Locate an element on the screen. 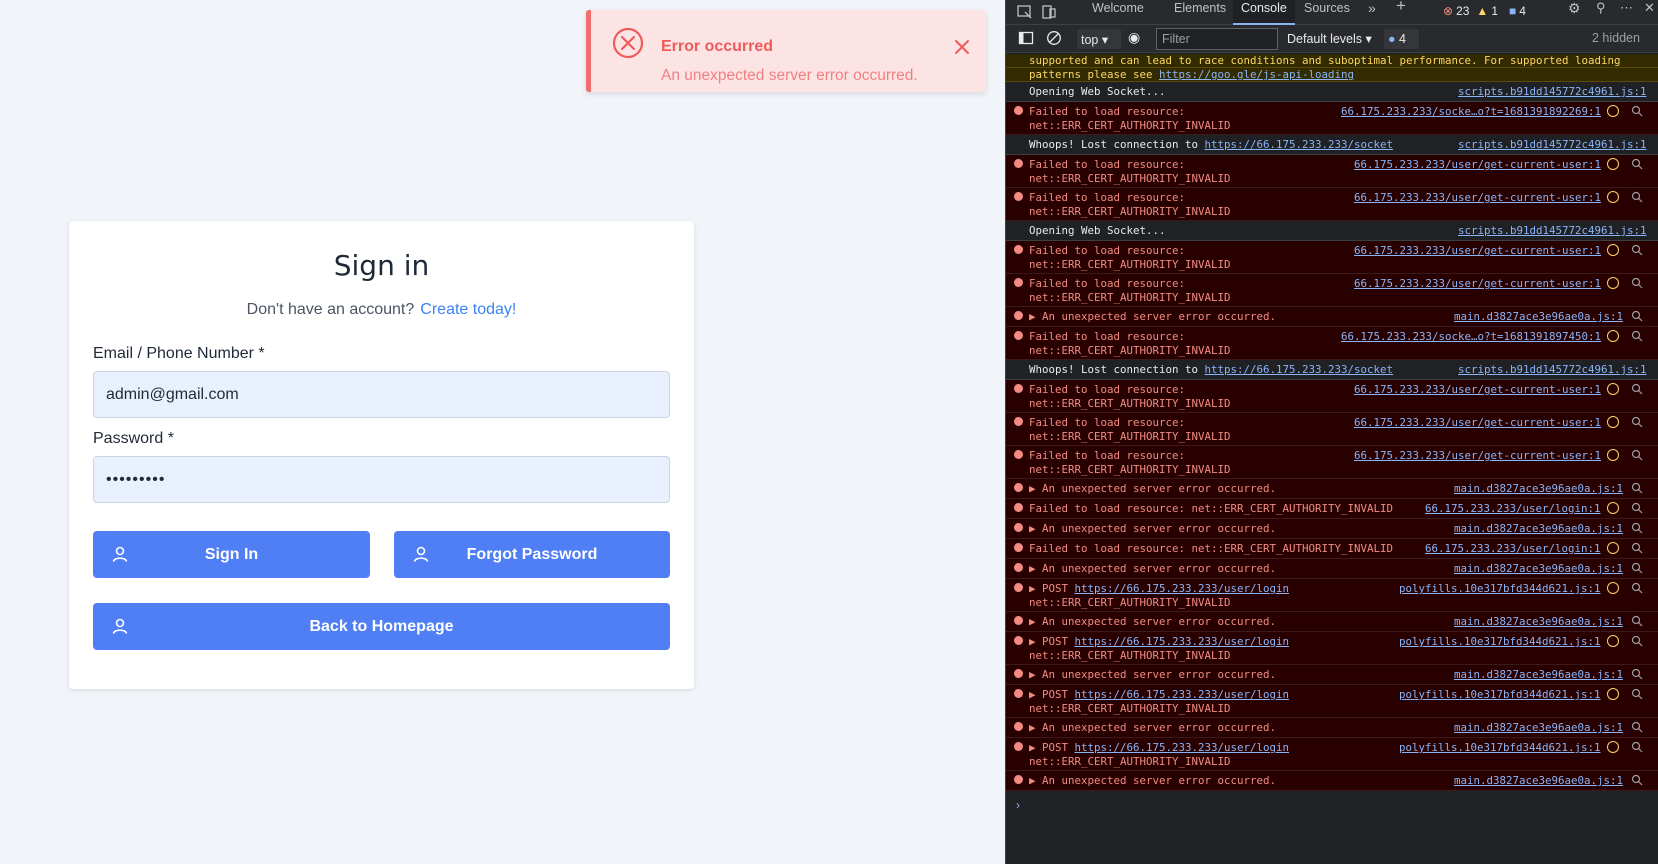 This screenshot has width=1658, height=864. clear-console-icon is located at coordinates (1054, 38).